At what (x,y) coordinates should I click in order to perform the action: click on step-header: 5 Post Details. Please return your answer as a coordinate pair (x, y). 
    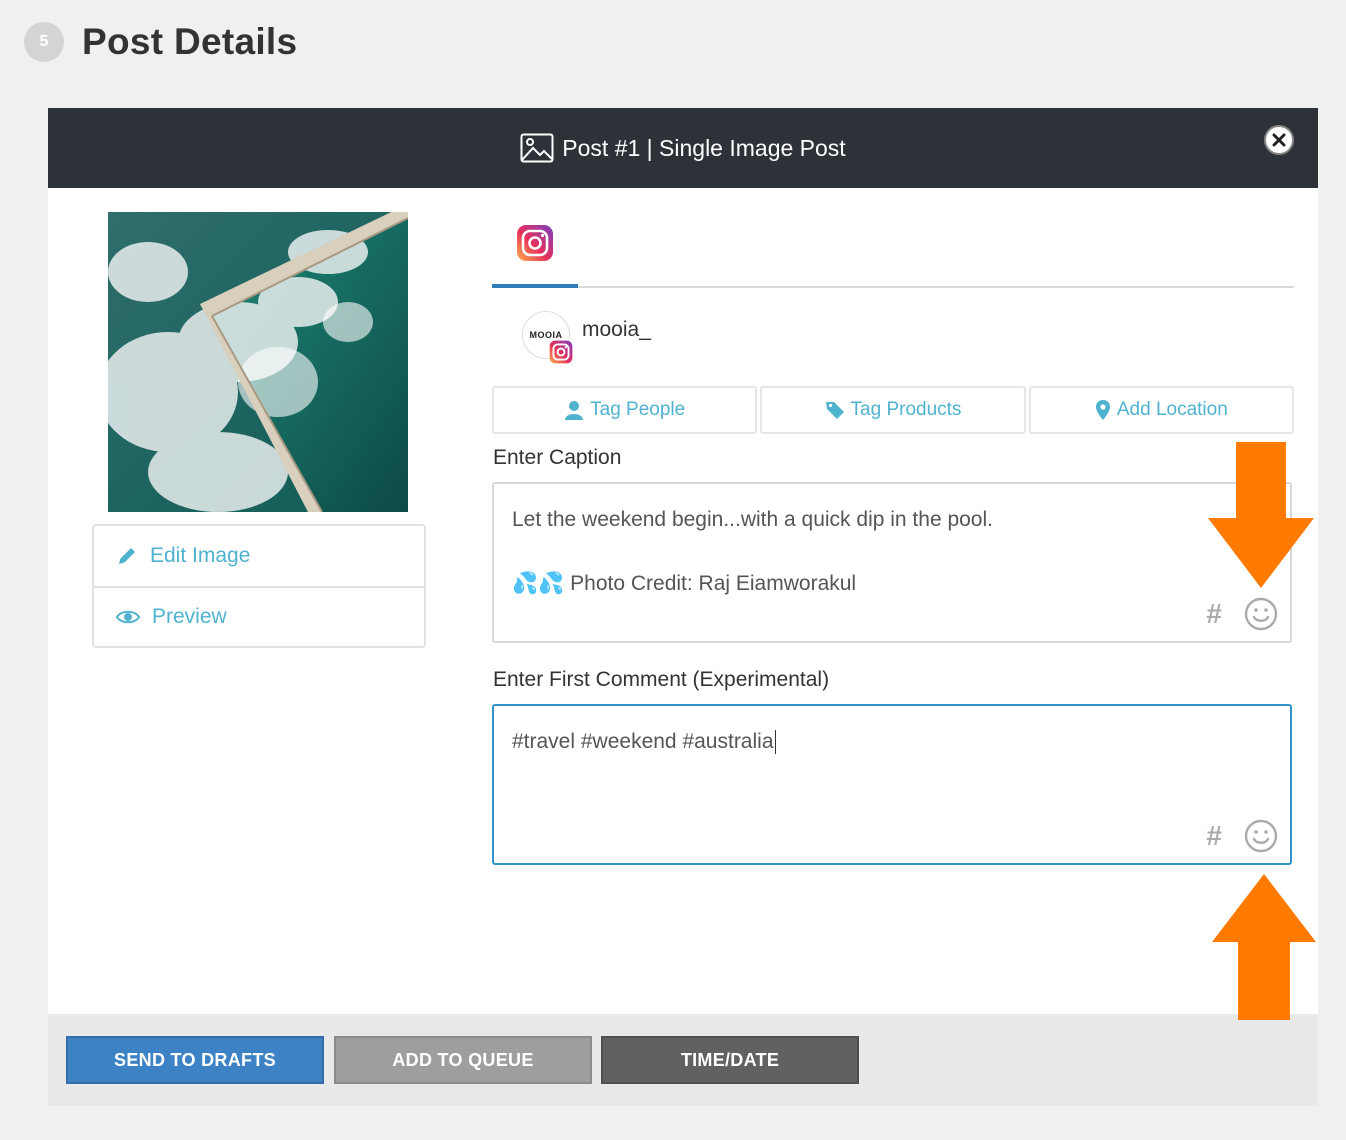
    Looking at the image, I should click on (160, 42).